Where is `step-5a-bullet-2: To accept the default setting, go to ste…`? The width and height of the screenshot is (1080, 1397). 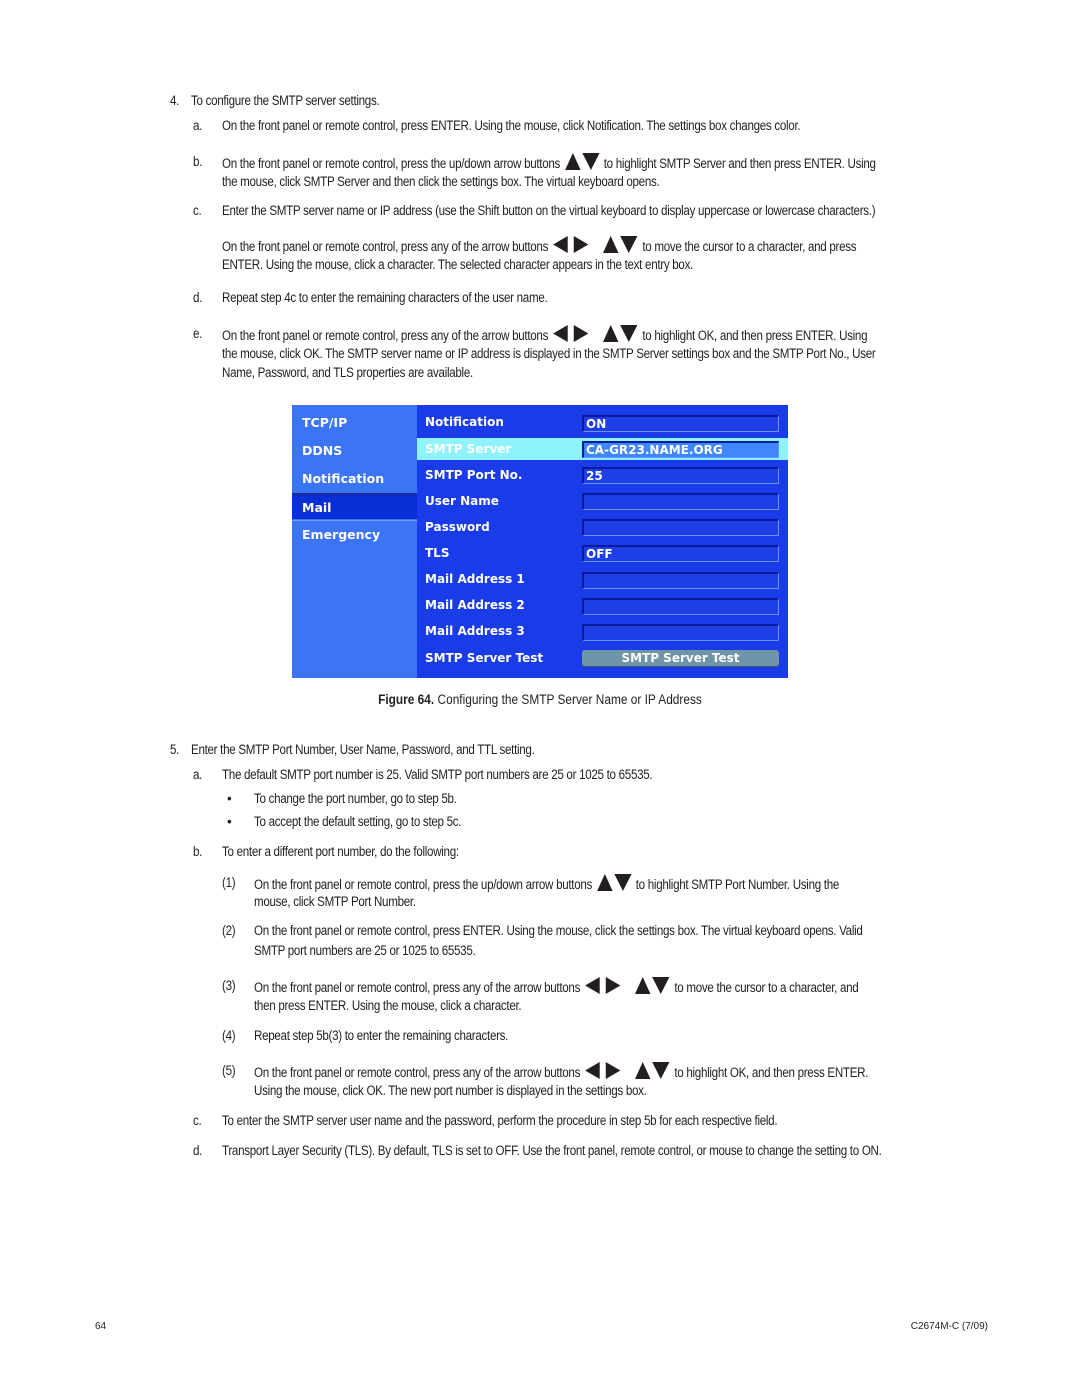 step-5a-bullet-2: To accept the default setting, go to ste… is located at coordinates (358, 821).